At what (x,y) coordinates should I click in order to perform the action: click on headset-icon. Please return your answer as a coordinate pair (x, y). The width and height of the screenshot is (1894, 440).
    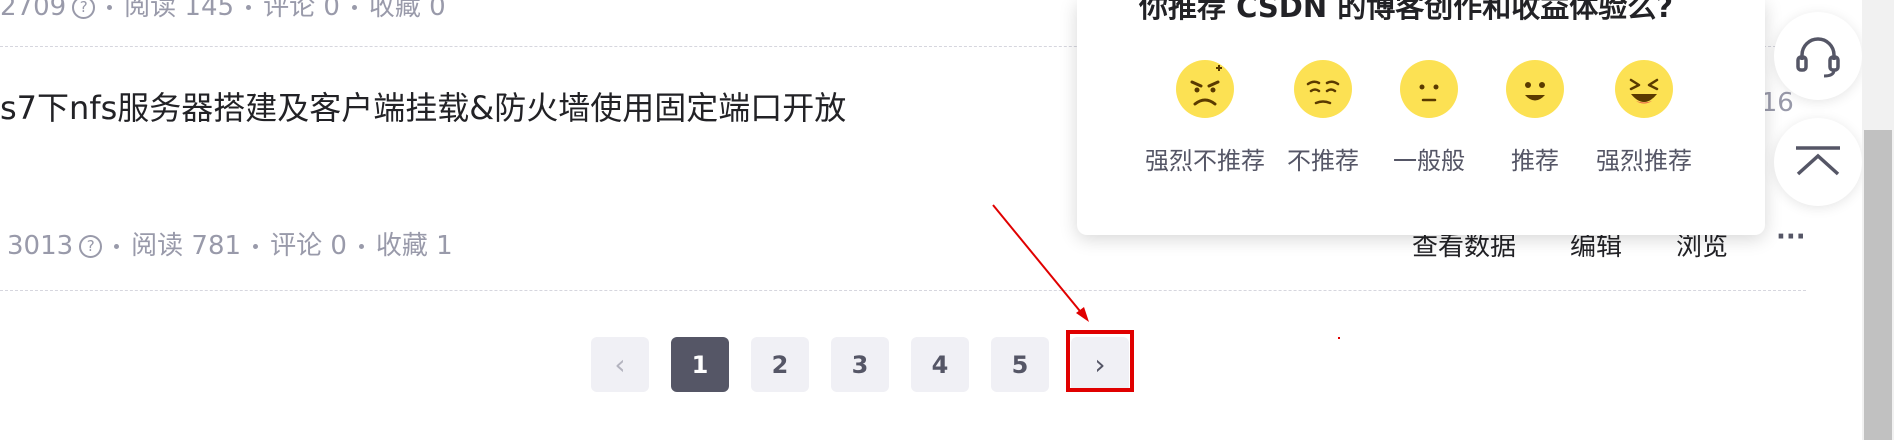
    Looking at the image, I should click on (1818, 57).